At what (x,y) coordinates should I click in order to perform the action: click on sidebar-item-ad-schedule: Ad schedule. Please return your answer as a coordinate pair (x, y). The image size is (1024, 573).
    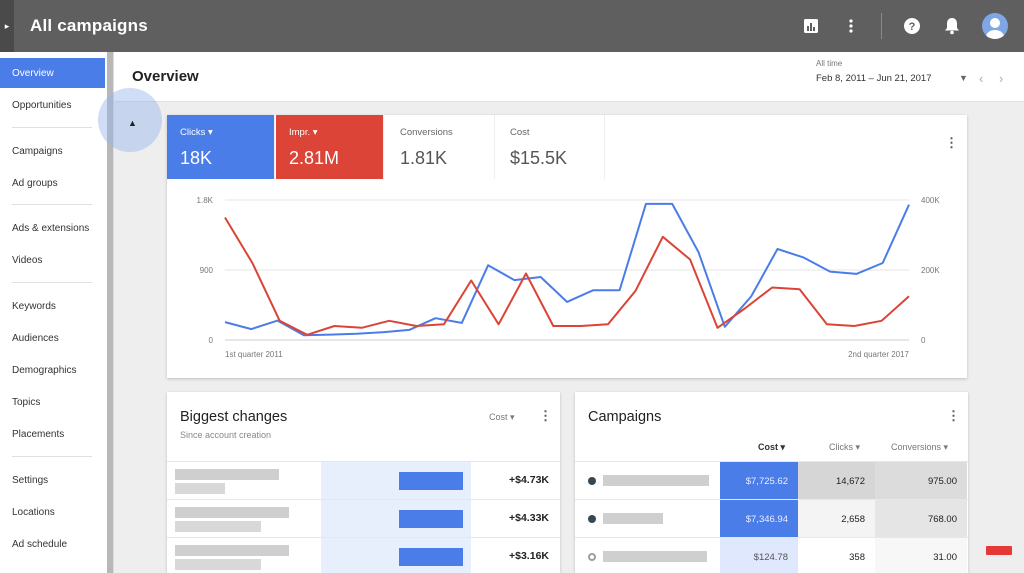
    Looking at the image, I should click on (52, 544).